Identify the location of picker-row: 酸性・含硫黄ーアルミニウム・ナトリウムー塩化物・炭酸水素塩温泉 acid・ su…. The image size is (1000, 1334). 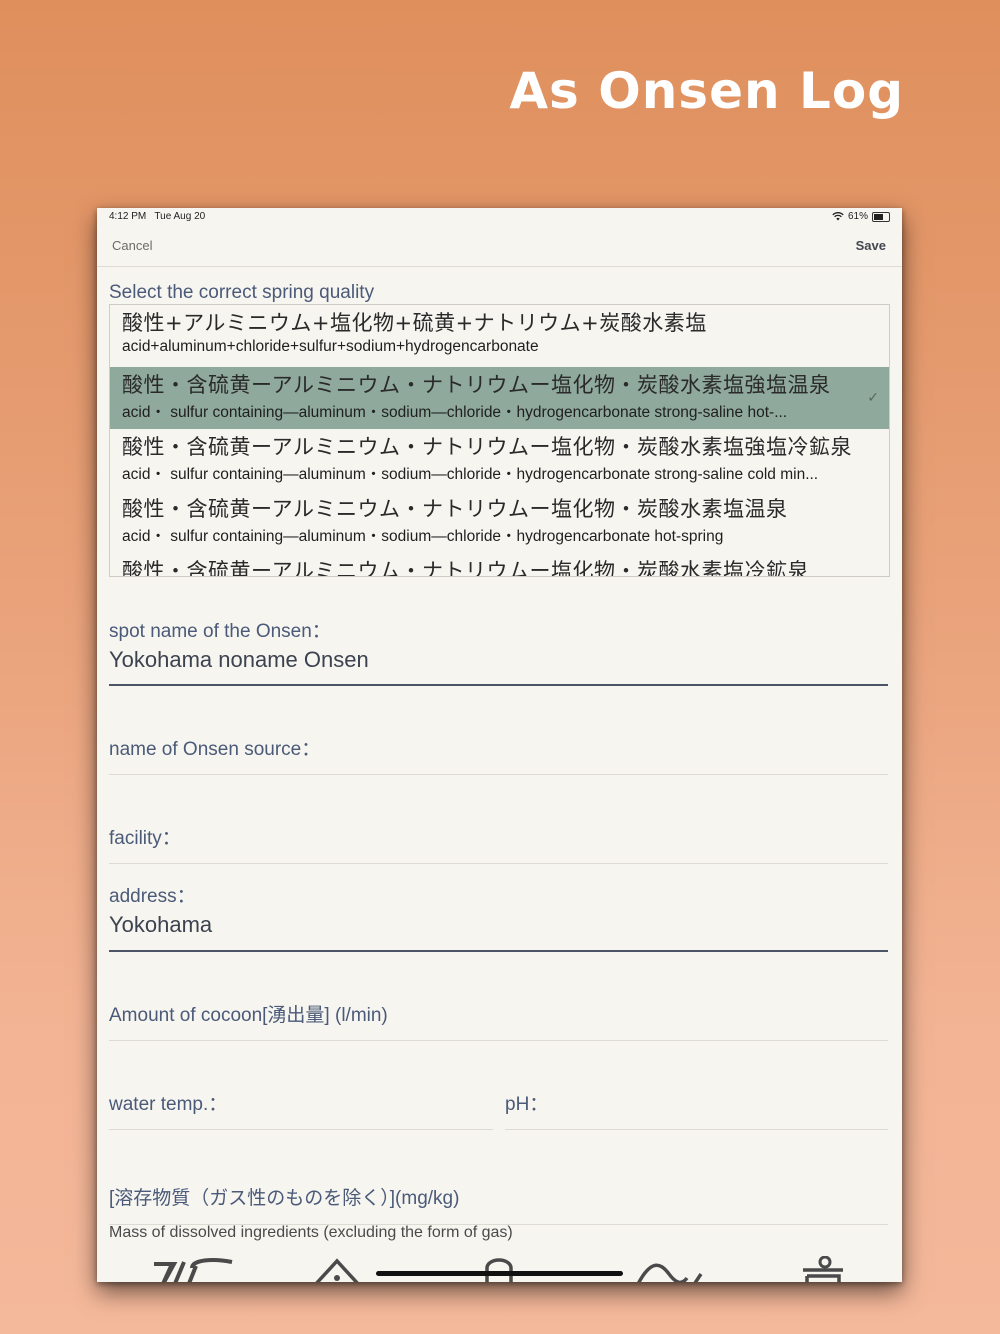
(499, 522).